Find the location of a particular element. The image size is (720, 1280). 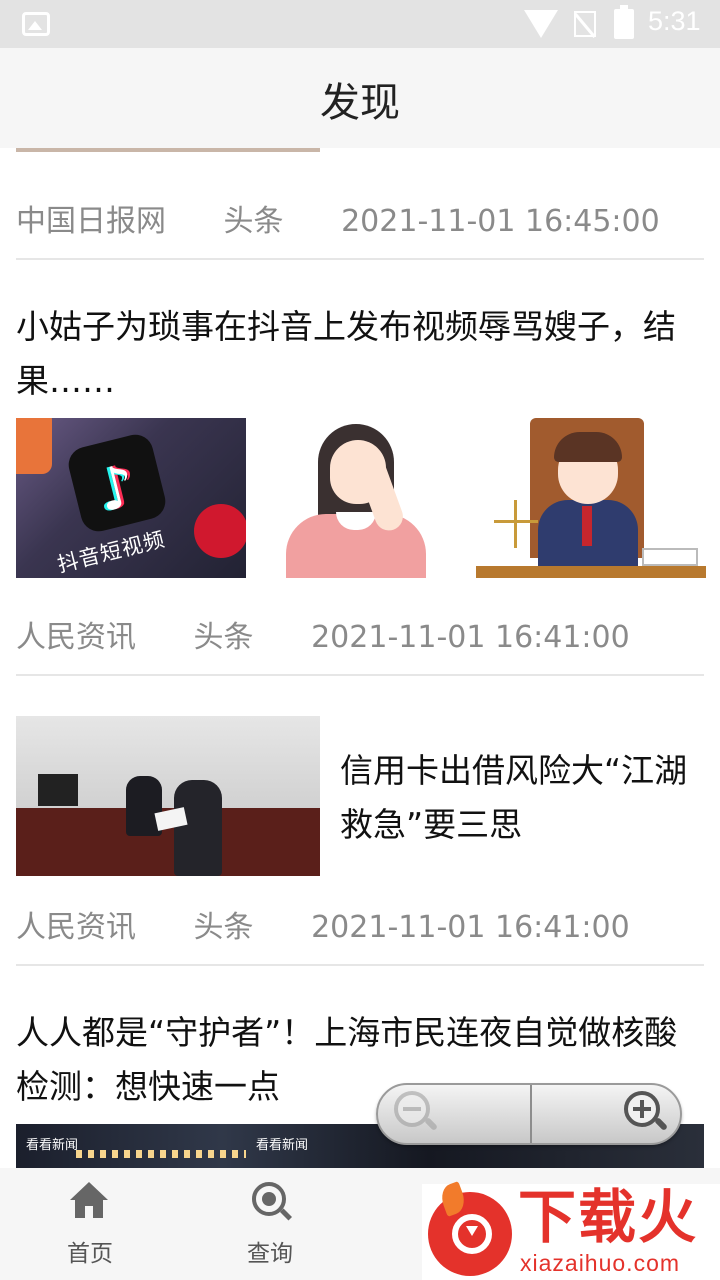

watermark-domain: xiazaihuo.com is located at coordinates (600, 1263).